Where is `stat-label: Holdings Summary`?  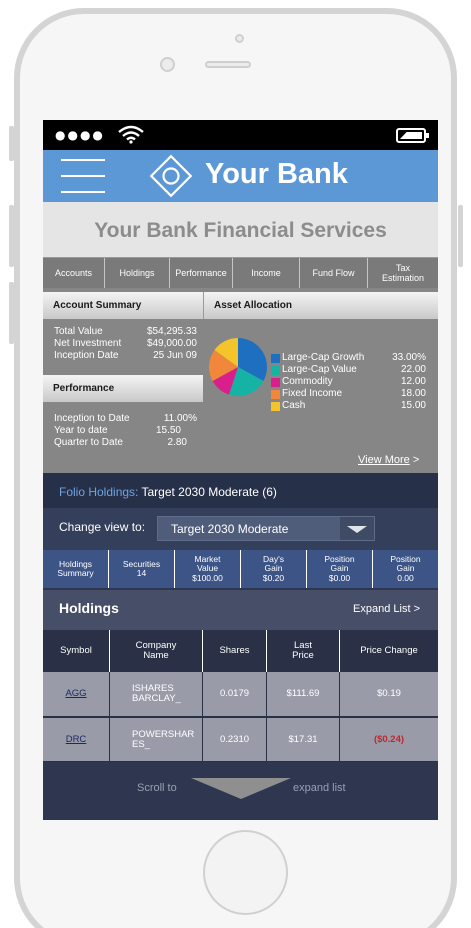
stat-label: Holdings Summary is located at coordinates (75, 568).